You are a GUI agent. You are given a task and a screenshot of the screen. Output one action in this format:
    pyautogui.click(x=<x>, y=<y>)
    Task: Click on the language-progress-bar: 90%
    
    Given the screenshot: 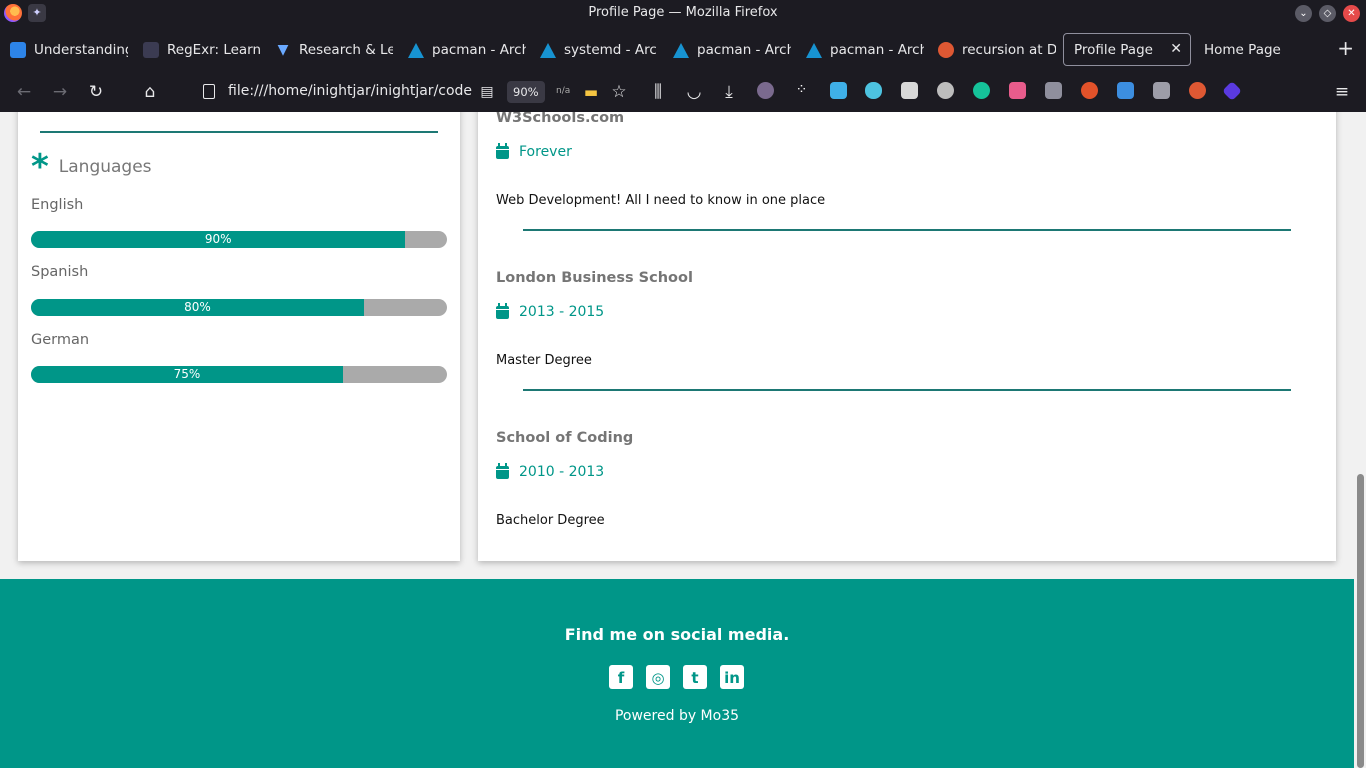 What is the action you would take?
    pyautogui.click(x=239, y=239)
    